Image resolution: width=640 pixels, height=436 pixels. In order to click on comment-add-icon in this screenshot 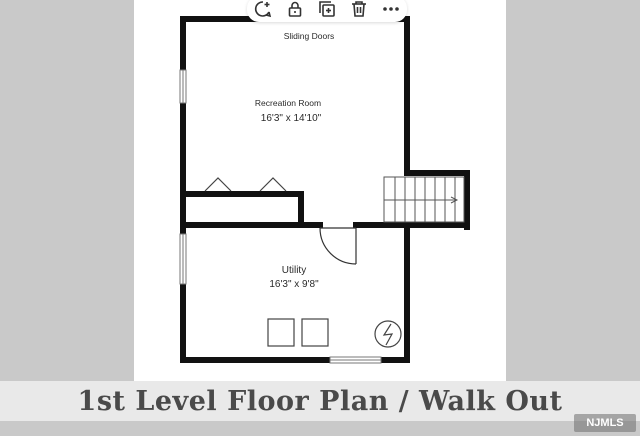, I will do `click(263, 10)`.